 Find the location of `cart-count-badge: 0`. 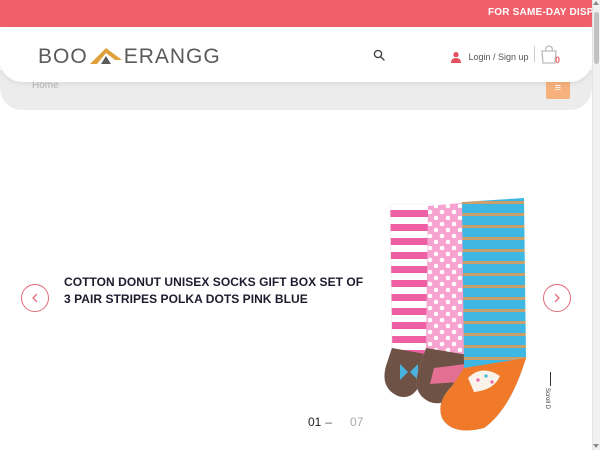

cart-count-badge: 0 is located at coordinates (558, 60).